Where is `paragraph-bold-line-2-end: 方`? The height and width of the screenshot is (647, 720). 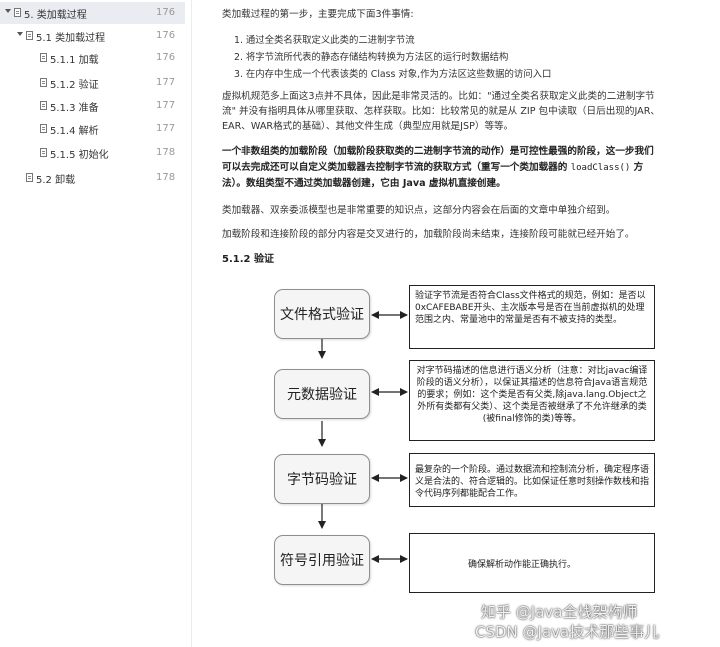 paragraph-bold-line-2-end: 方 is located at coordinates (638, 167).